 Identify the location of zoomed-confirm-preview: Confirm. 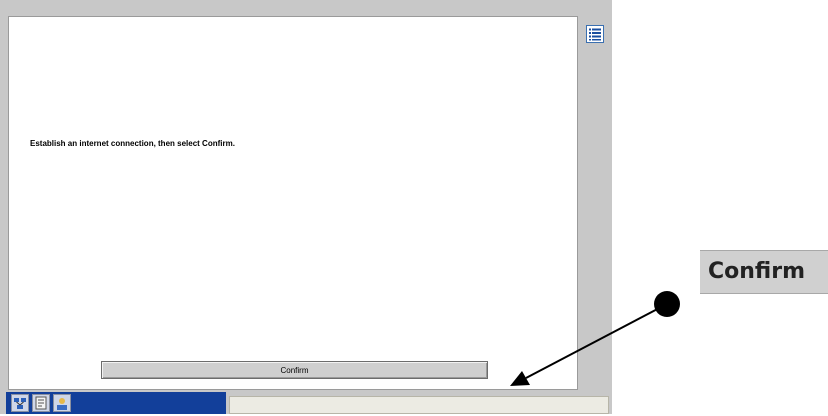
(764, 272).